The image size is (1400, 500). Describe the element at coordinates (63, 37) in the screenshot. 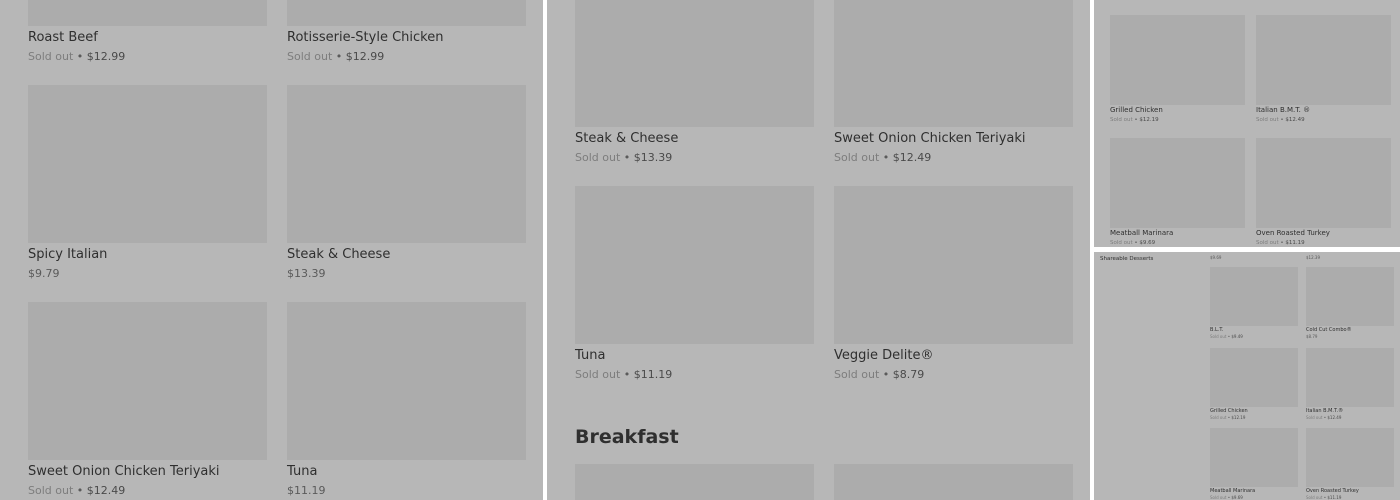

I see `item-name: Roast Beef` at that location.